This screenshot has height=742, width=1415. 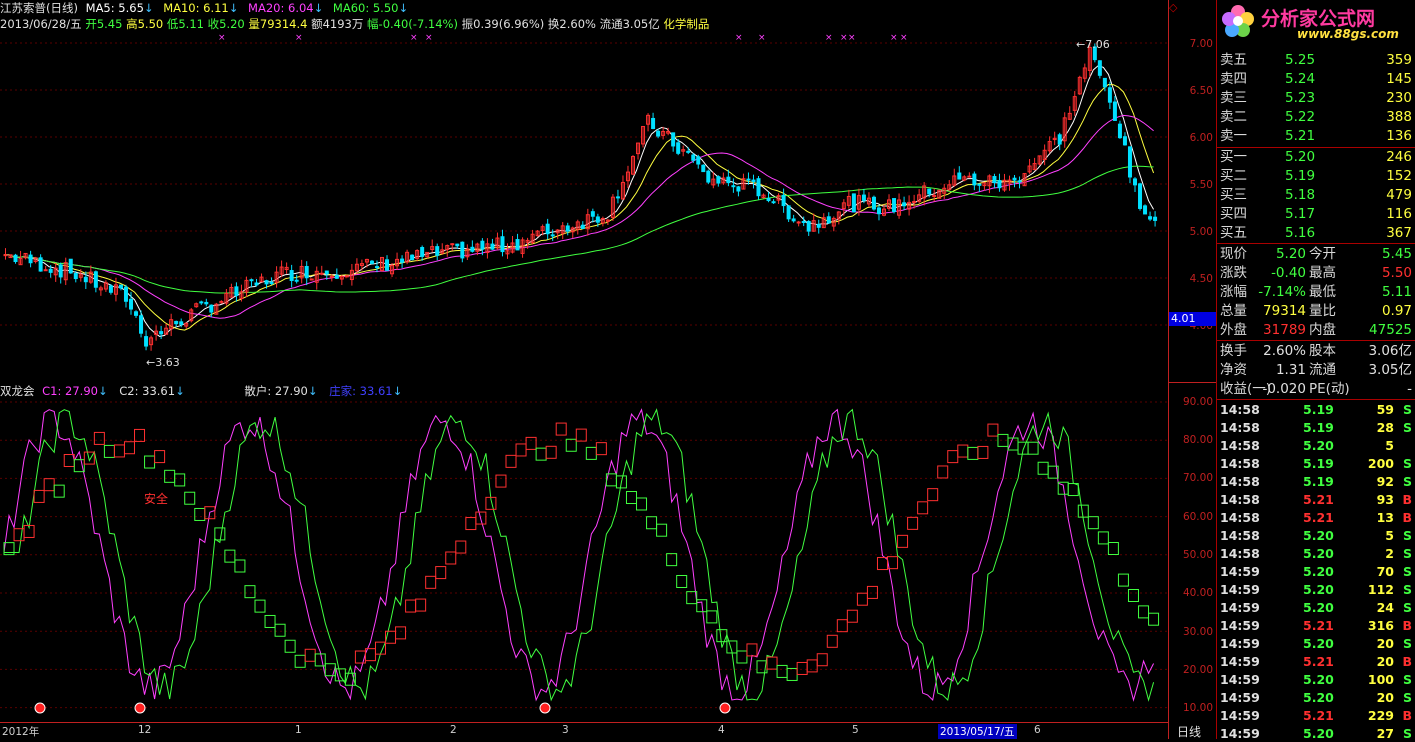 What do you see at coordinates (1385, 643) in the screenshot?
I see `tick-volume: 20` at bounding box center [1385, 643].